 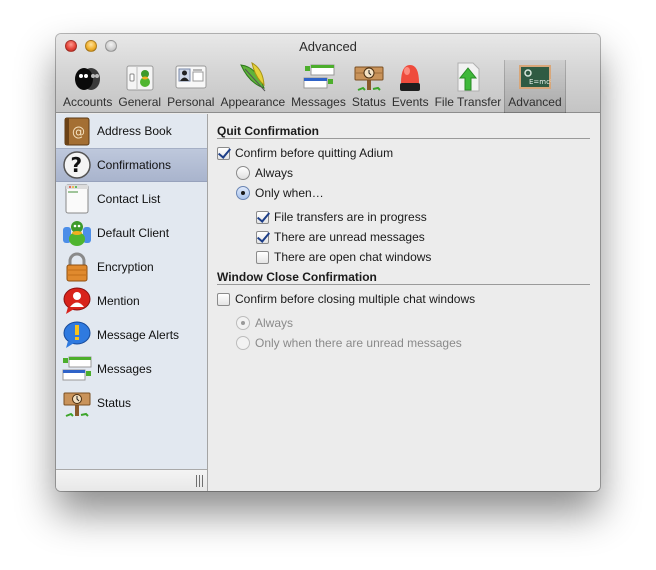 What do you see at coordinates (200, 481) in the screenshot?
I see `resize-grip-icon` at bounding box center [200, 481].